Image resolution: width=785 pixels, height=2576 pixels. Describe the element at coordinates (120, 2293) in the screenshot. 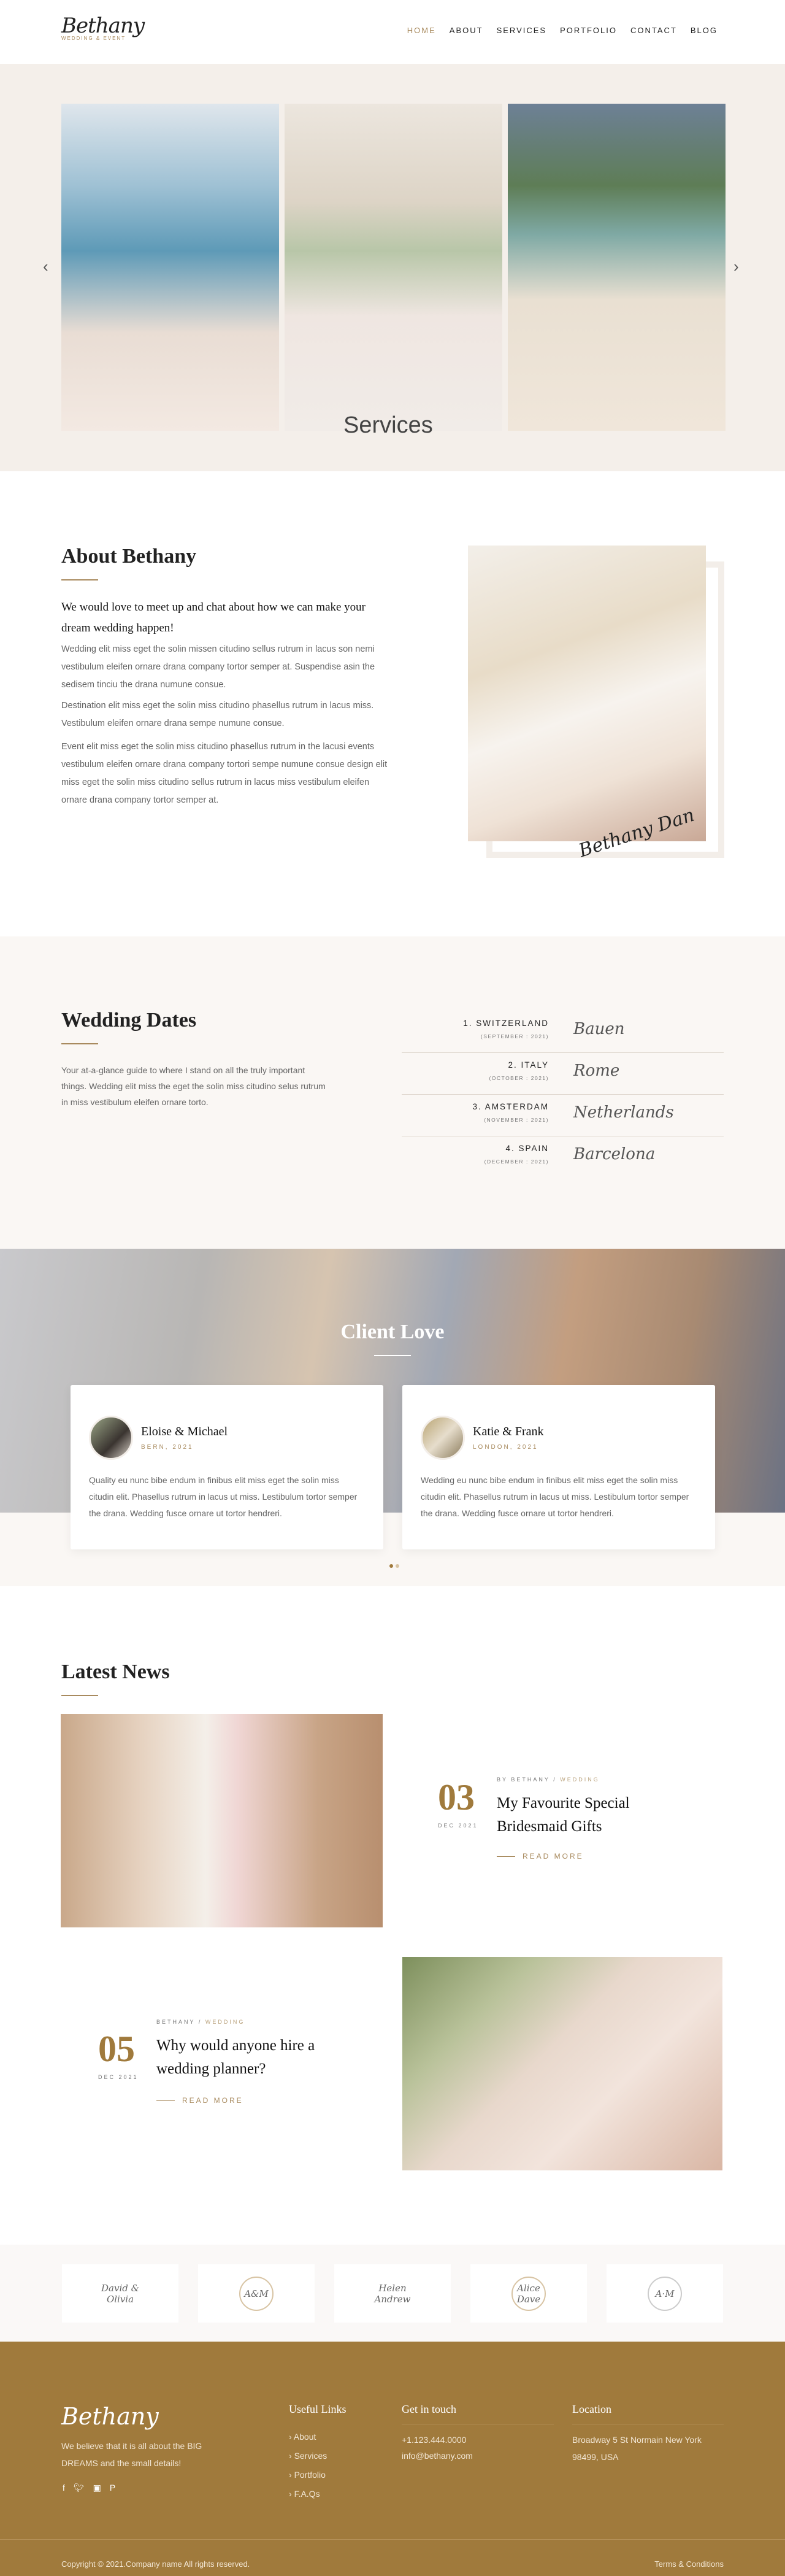

I see `client-logo: David & Olivia` at that location.